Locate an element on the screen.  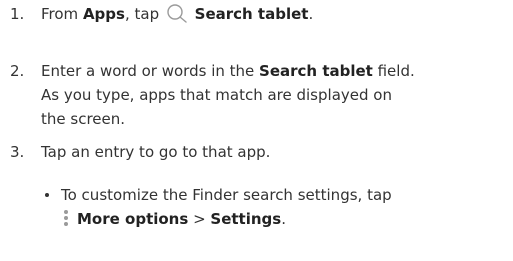
step-text-line-3: the screen. is located at coordinates (83, 119).